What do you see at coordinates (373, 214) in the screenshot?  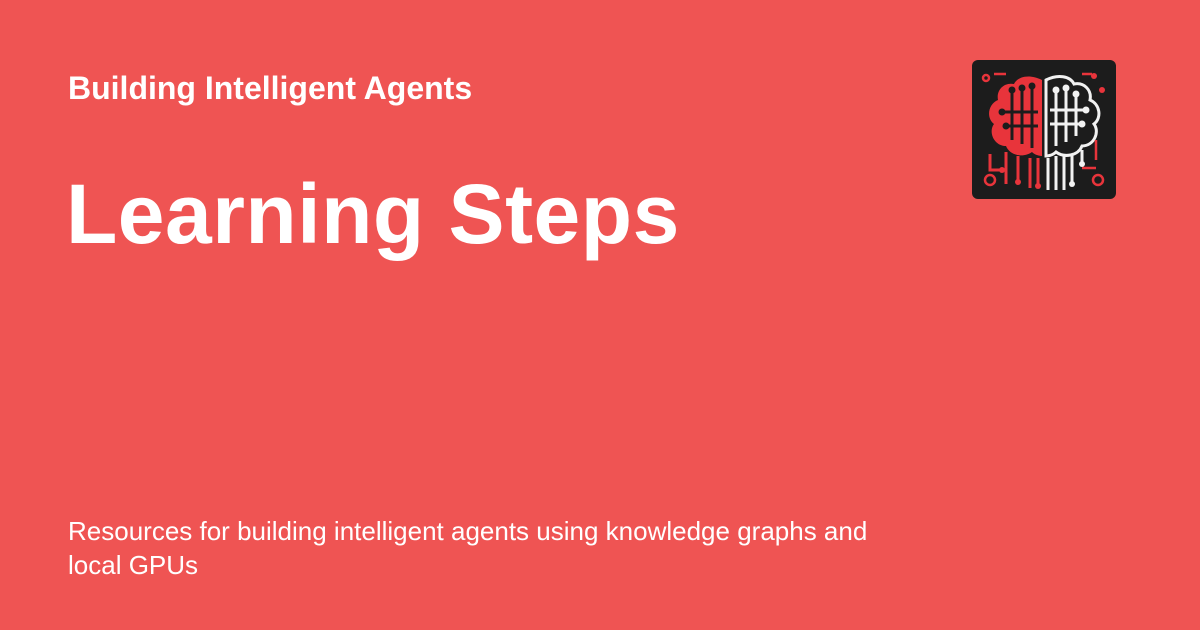 I see `page-title: Learning Steps` at bounding box center [373, 214].